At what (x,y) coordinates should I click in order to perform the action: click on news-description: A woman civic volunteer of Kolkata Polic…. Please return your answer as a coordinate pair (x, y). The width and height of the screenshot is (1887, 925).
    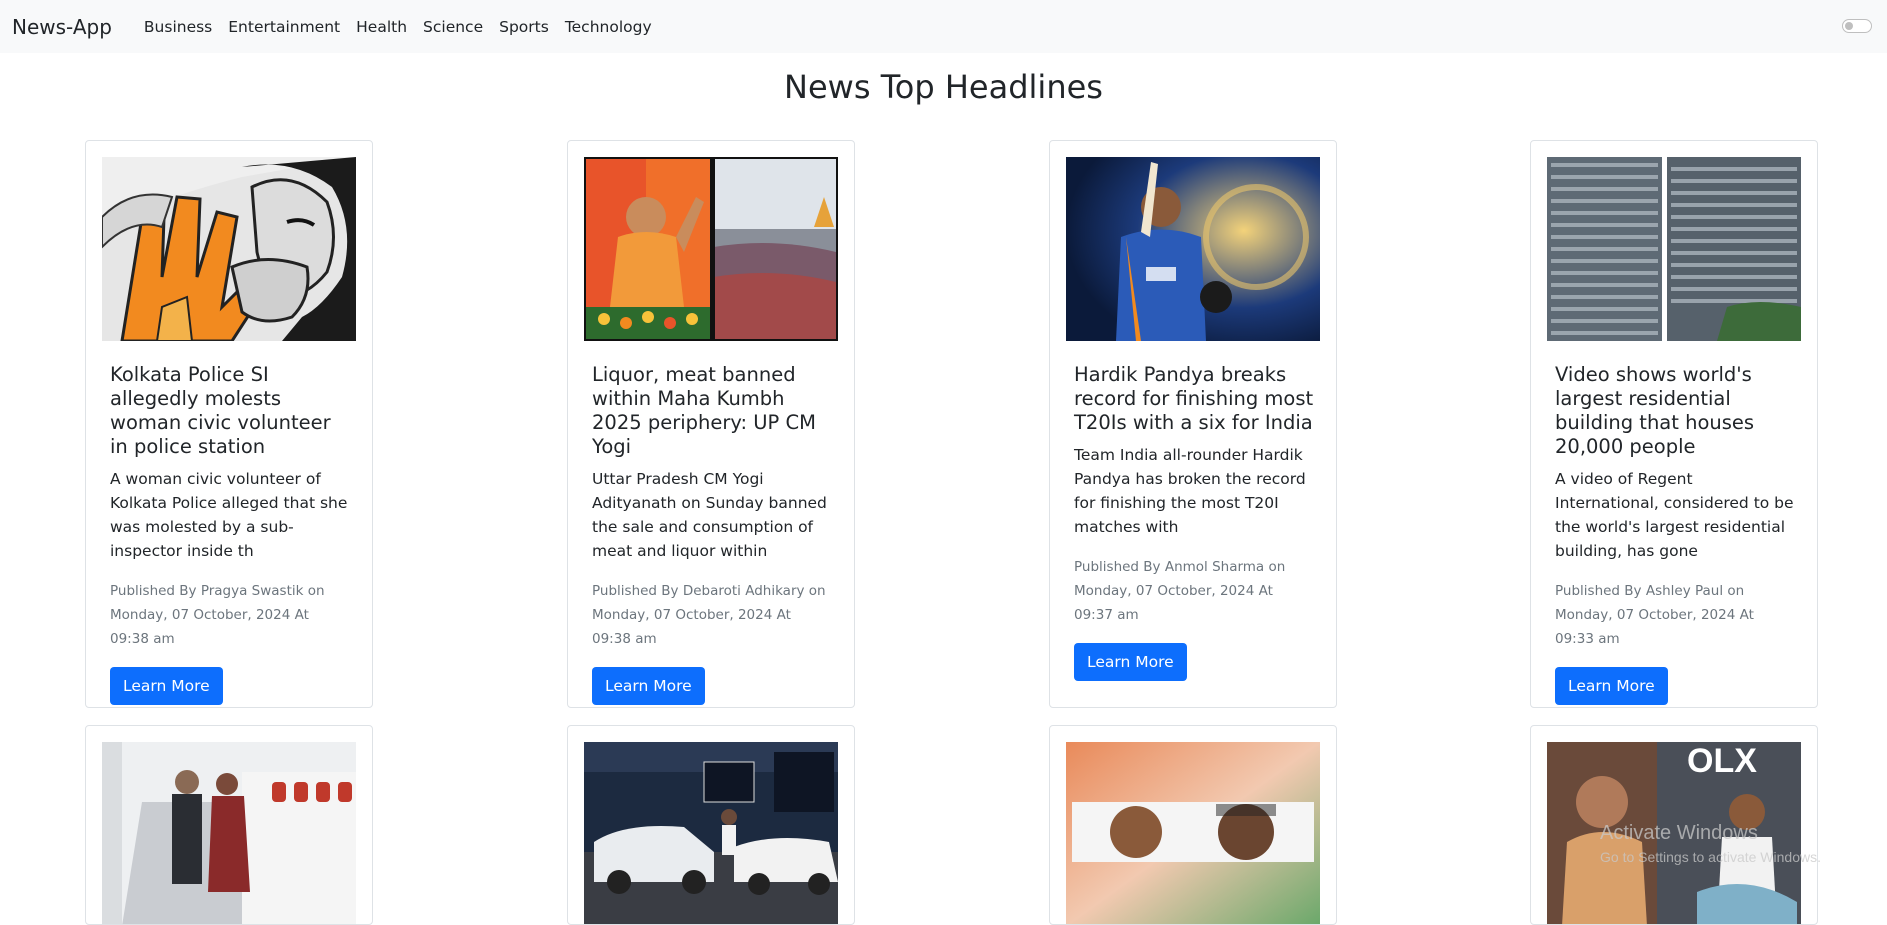
    Looking at the image, I should click on (229, 515).